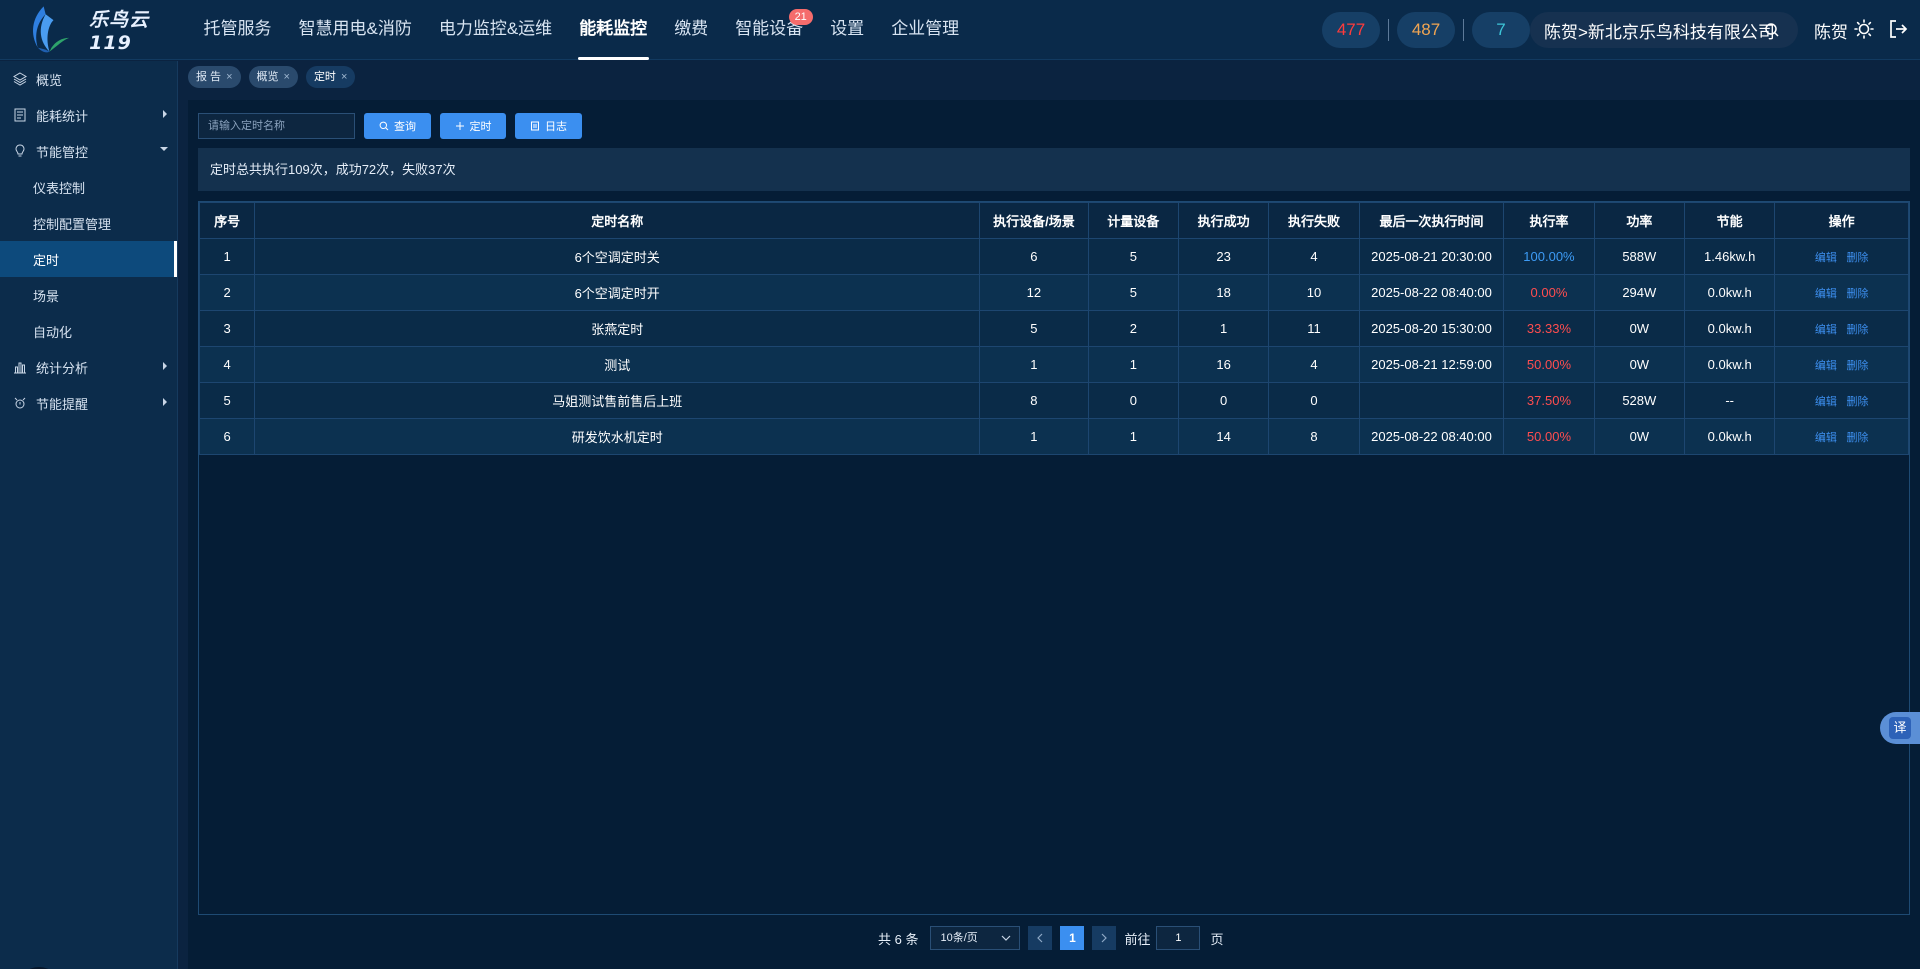  What do you see at coordinates (1072, 938) in the screenshot?
I see `page-number-current: 1` at bounding box center [1072, 938].